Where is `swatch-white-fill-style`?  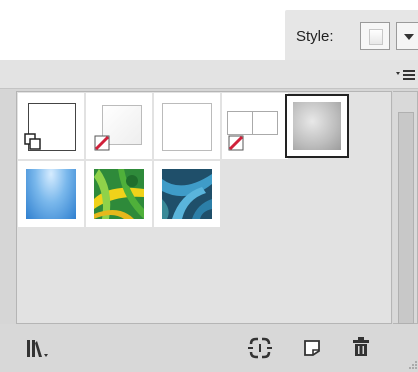
swatch-white-fill-style is located at coordinates (187, 126).